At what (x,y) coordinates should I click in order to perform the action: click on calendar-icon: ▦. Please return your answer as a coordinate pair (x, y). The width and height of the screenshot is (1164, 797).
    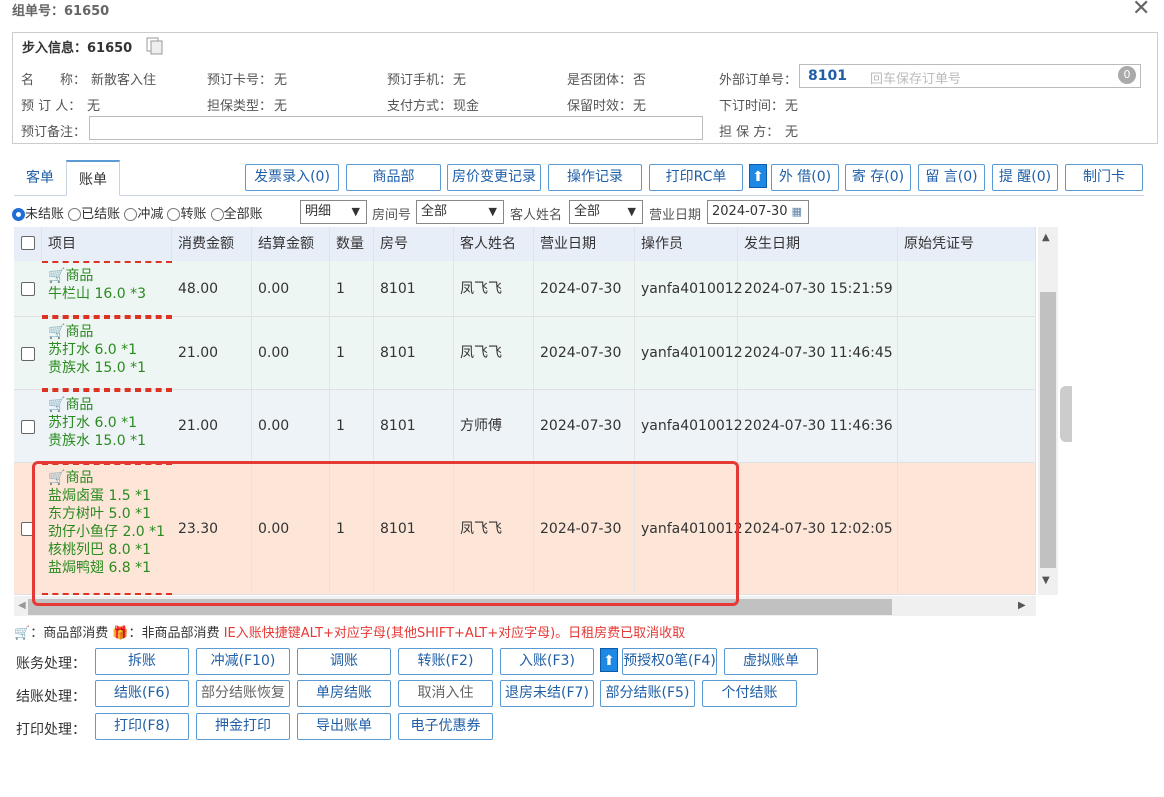
    Looking at the image, I should click on (797, 212).